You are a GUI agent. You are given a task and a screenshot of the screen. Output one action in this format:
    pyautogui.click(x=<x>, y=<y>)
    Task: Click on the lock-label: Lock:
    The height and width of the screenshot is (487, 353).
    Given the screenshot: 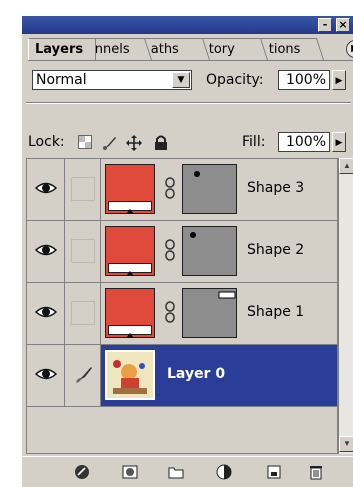 What is the action you would take?
    pyautogui.click(x=46, y=142)
    